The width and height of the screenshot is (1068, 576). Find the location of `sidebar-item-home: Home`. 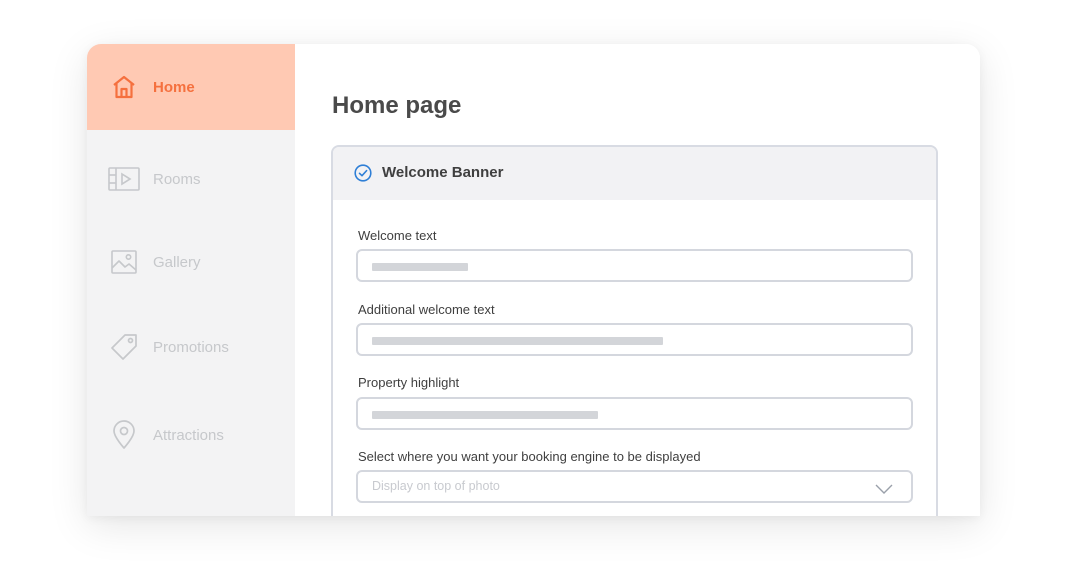

sidebar-item-home: Home is located at coordinates (191, 87).